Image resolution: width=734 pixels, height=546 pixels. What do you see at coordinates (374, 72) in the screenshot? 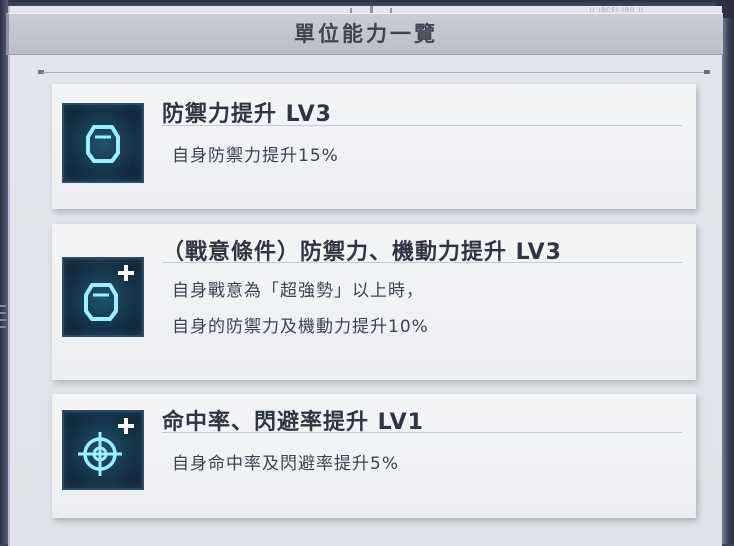
I see `title-divider` at bounding box center [374, 72].